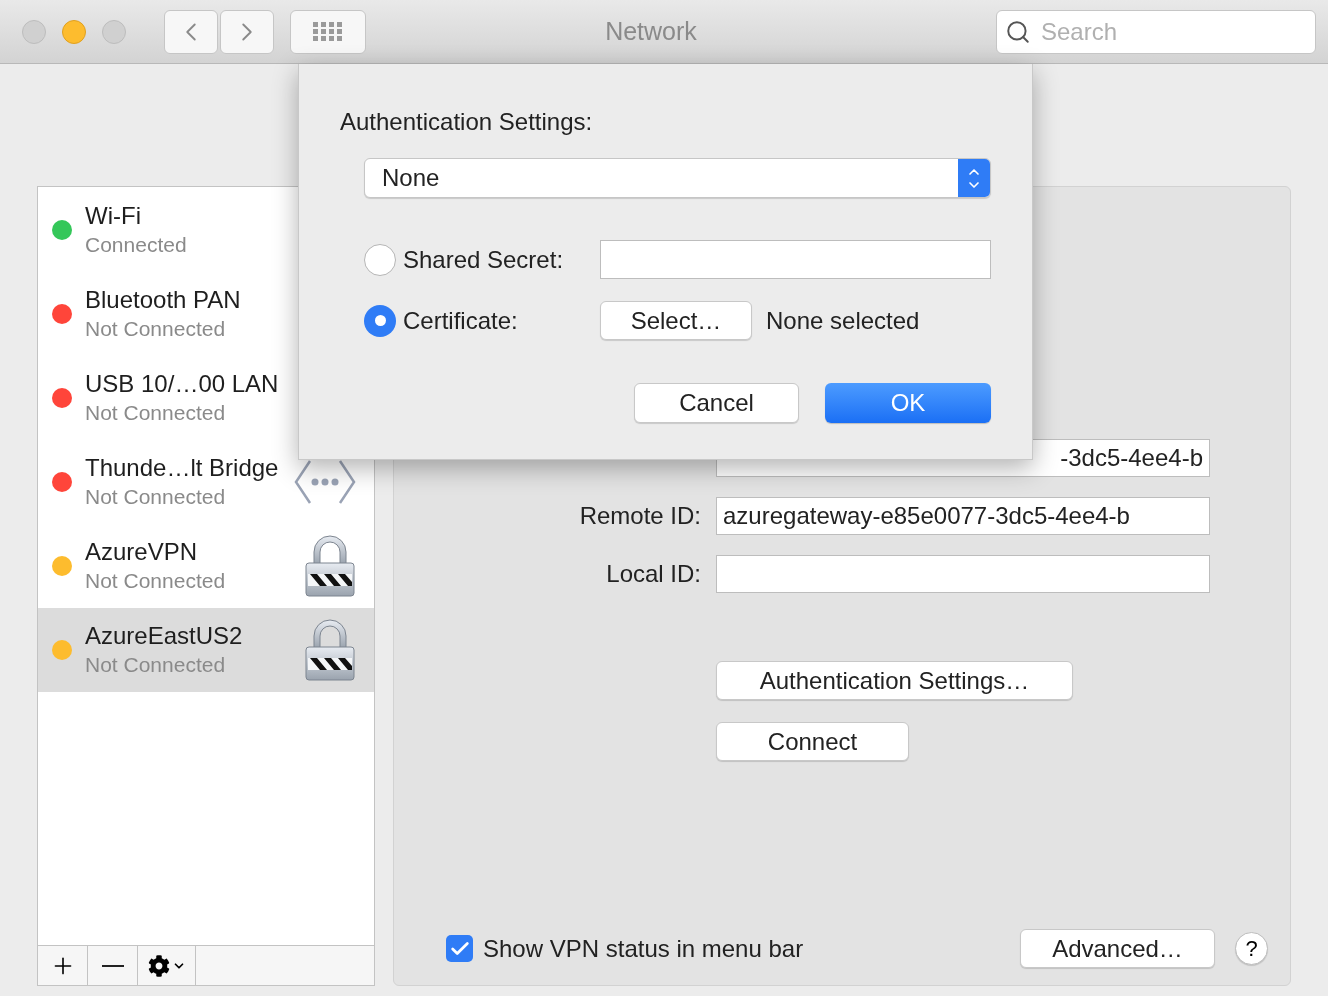  What do you see at coordinates (182, 467) in the screenshot?
I see `service-name: Thunde…lt Bridge` at bounding box center [182, 467].